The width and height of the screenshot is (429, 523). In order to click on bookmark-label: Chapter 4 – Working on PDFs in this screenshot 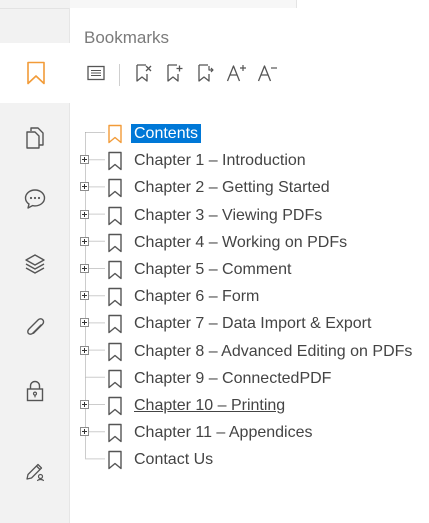, I will do `click(240, 242)`.